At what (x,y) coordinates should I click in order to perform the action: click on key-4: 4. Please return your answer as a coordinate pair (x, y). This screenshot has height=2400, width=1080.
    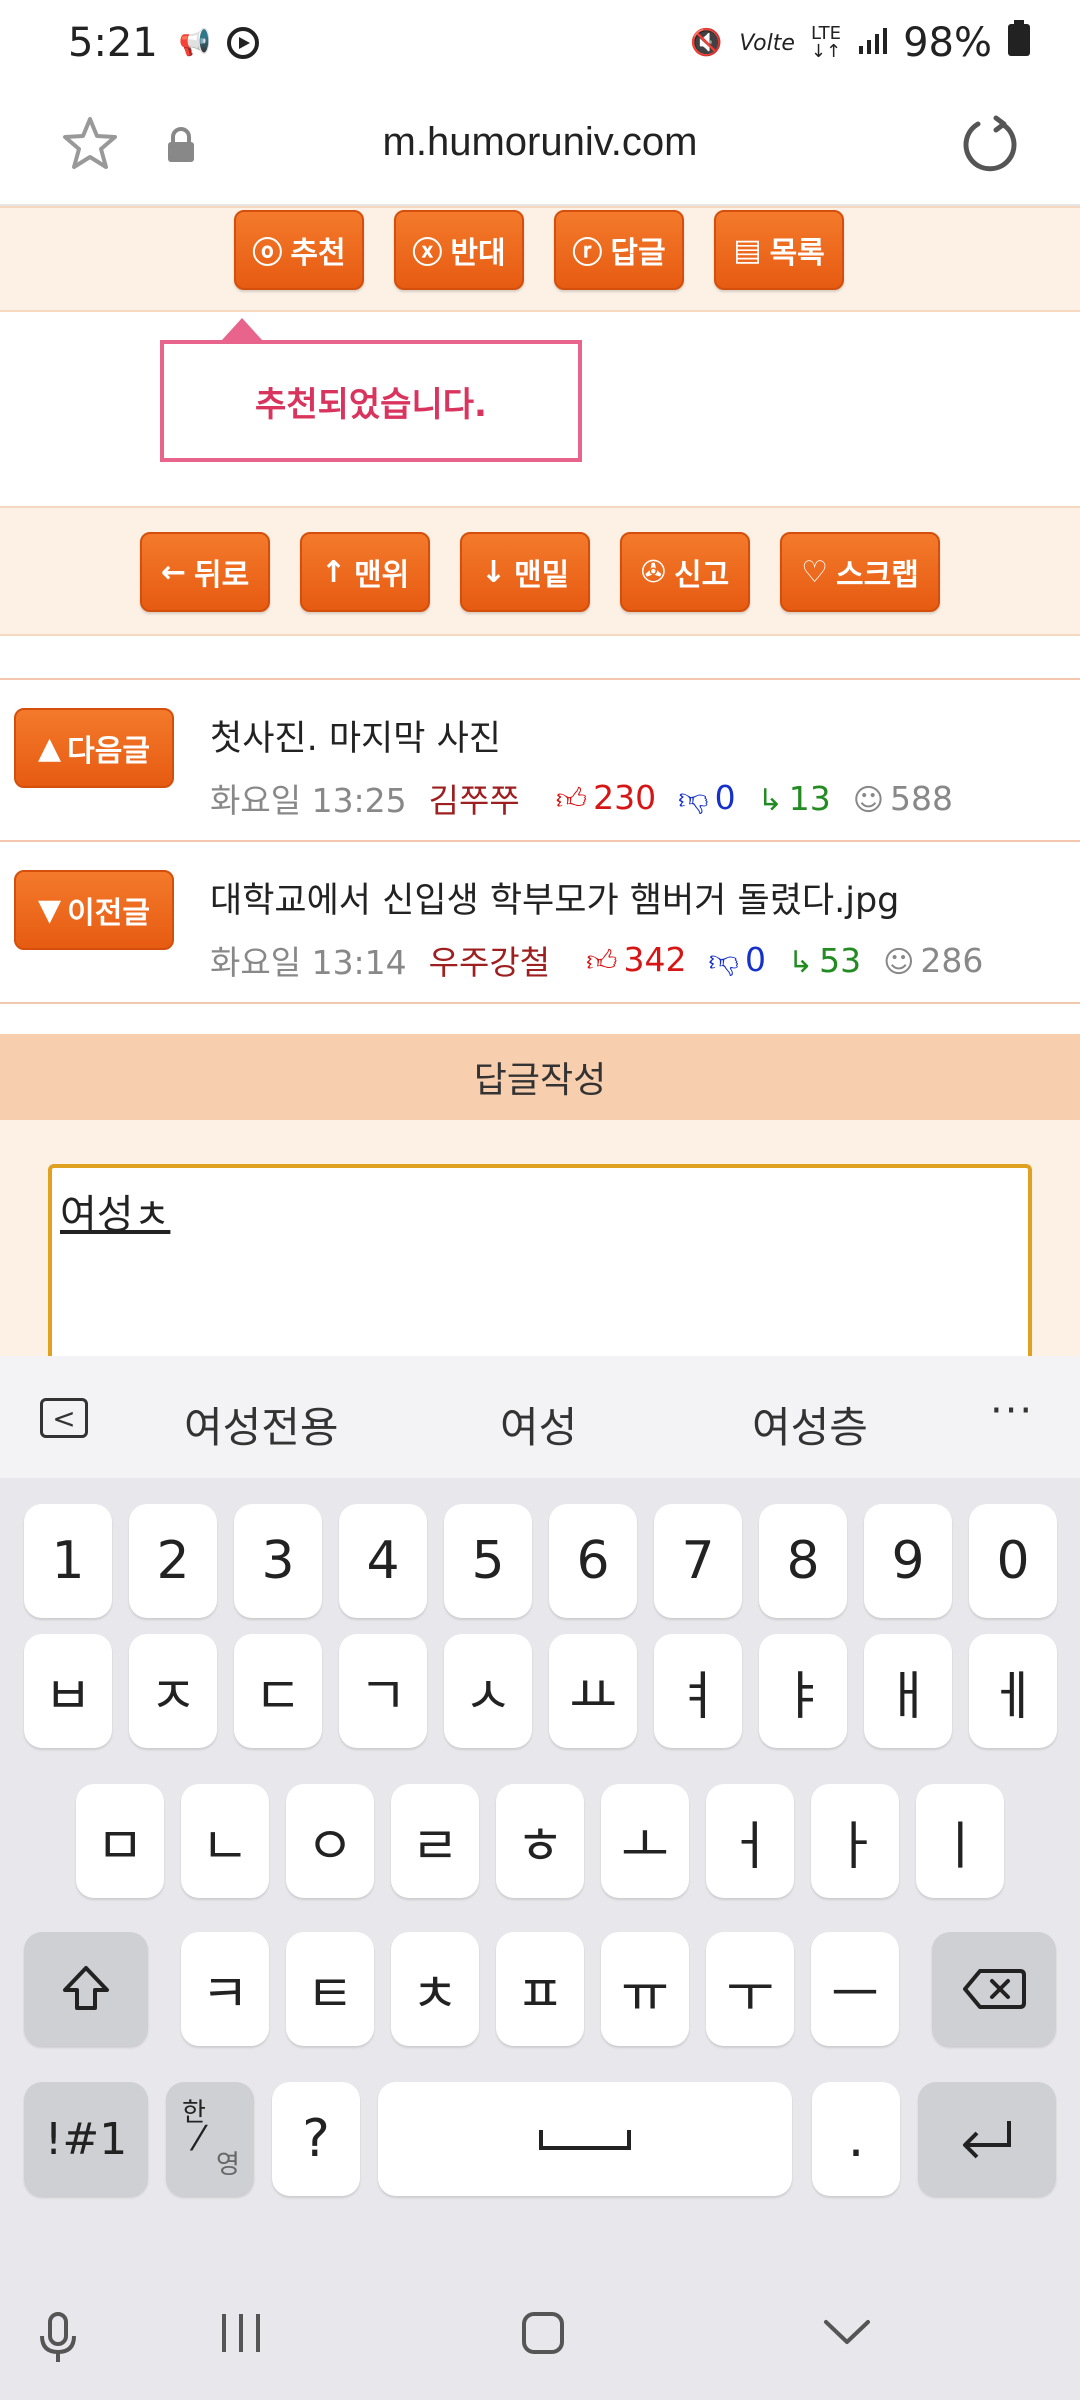
    Looking at the image, I should click on (383, 1561).